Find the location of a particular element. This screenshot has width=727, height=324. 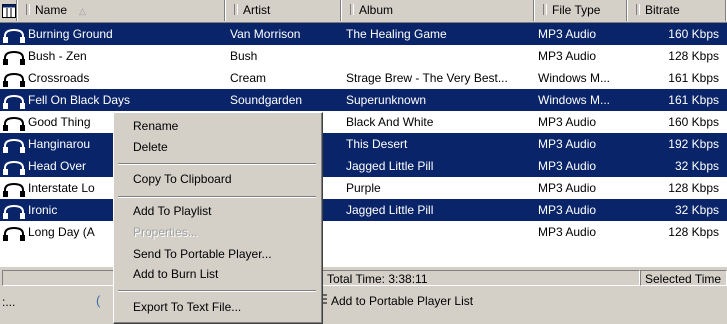

cell-artist: Soundgarden is located at coordinates (266, 100).